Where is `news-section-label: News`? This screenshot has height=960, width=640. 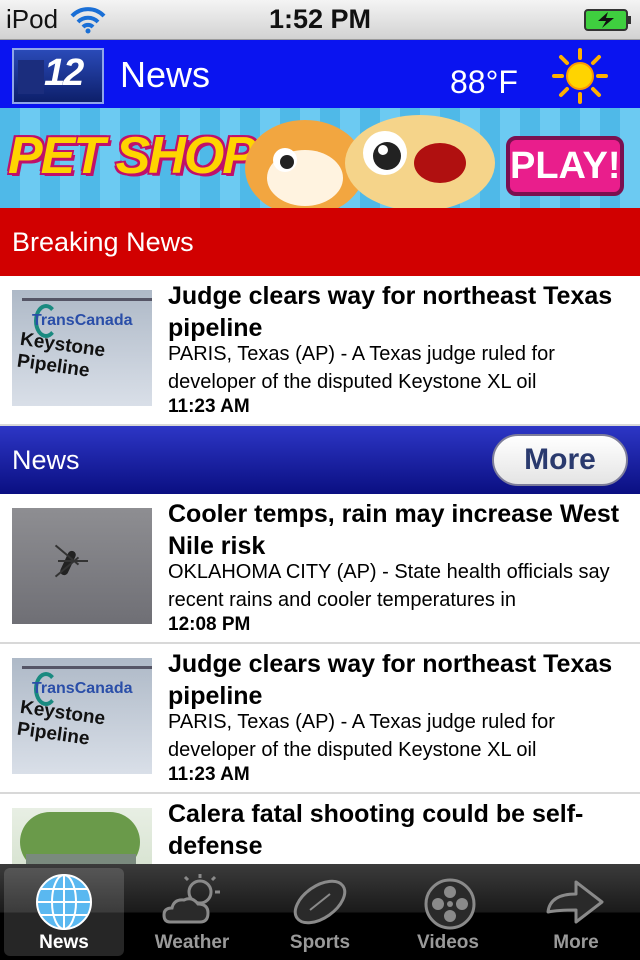
news-section-label: News is located at coordinates (46, 460).